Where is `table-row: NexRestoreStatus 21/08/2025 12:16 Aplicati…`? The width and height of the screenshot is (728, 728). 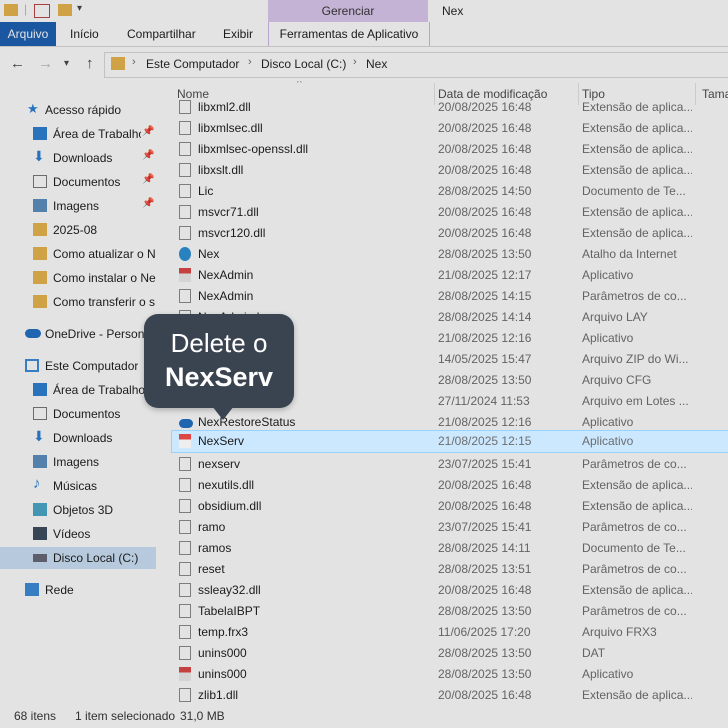
table-row: NexRestoreStatus 21/08/2025 12:16 Aplicati… is located at coordinates (450, 422).